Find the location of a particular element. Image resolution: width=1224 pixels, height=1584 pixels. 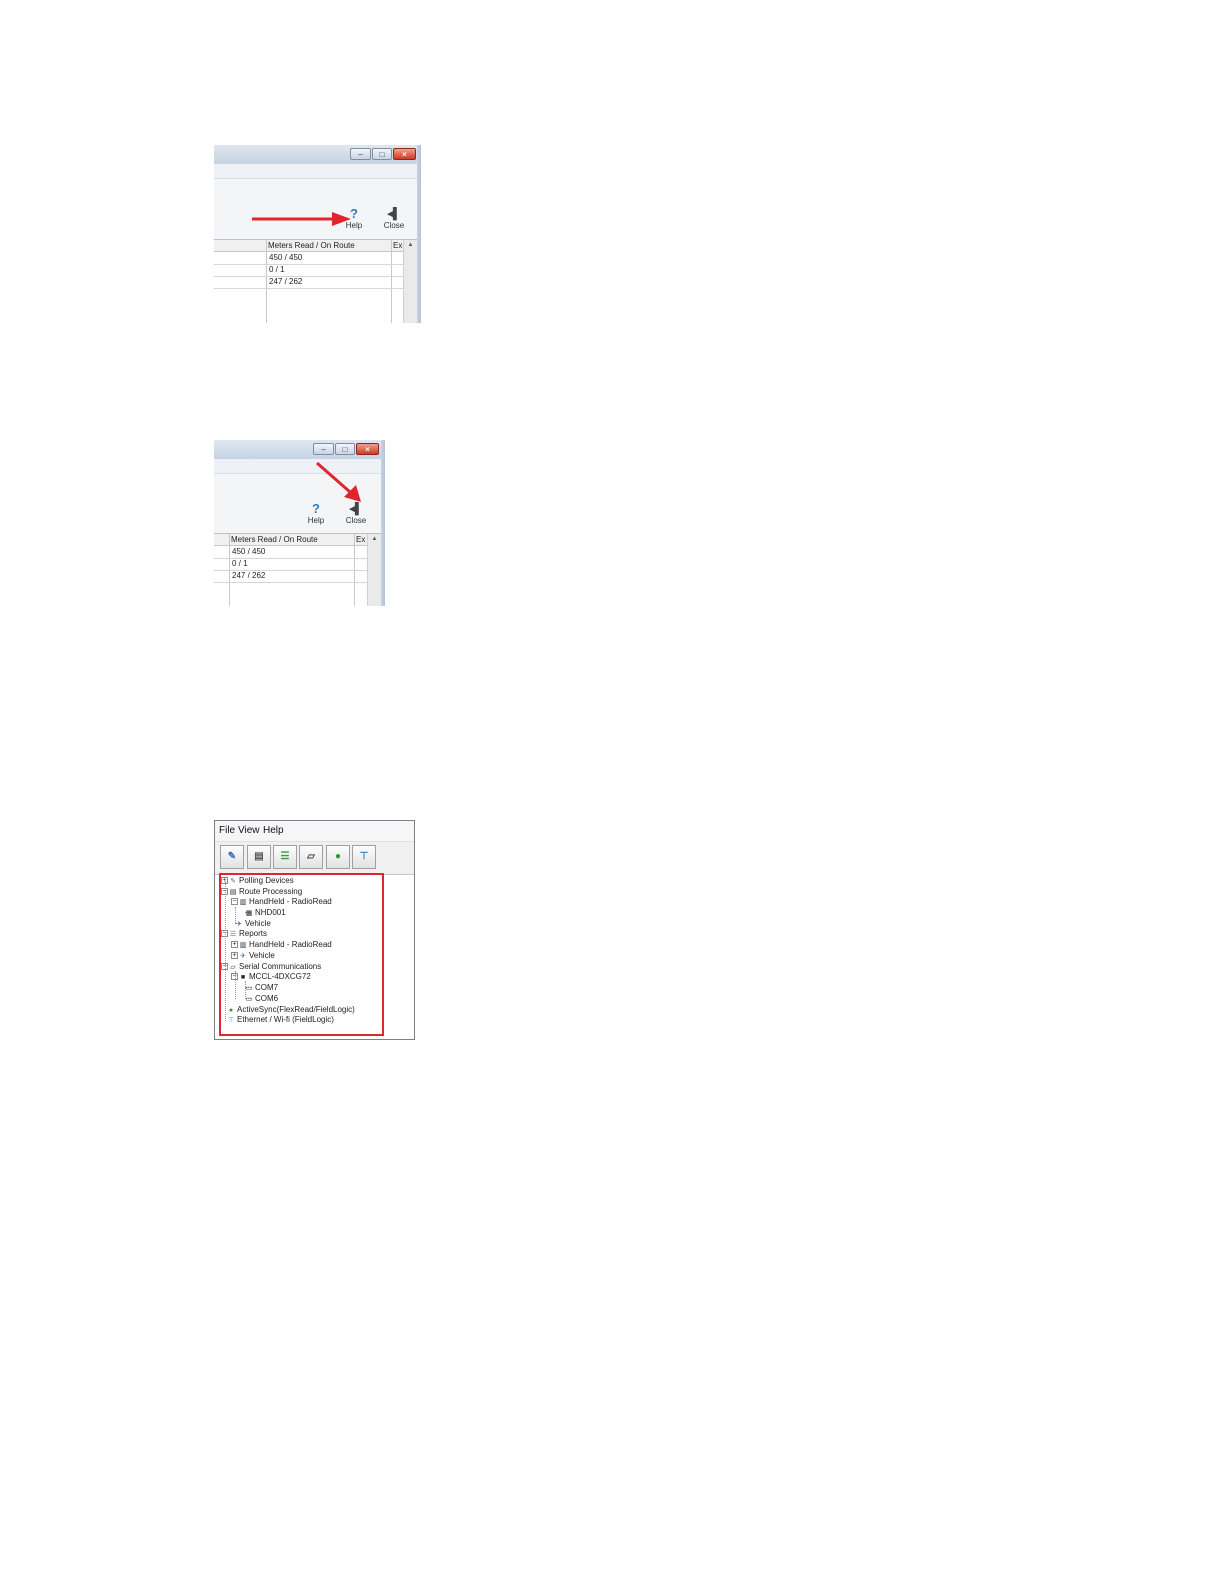

red-highlight-box is located at coordinates (301, 954).